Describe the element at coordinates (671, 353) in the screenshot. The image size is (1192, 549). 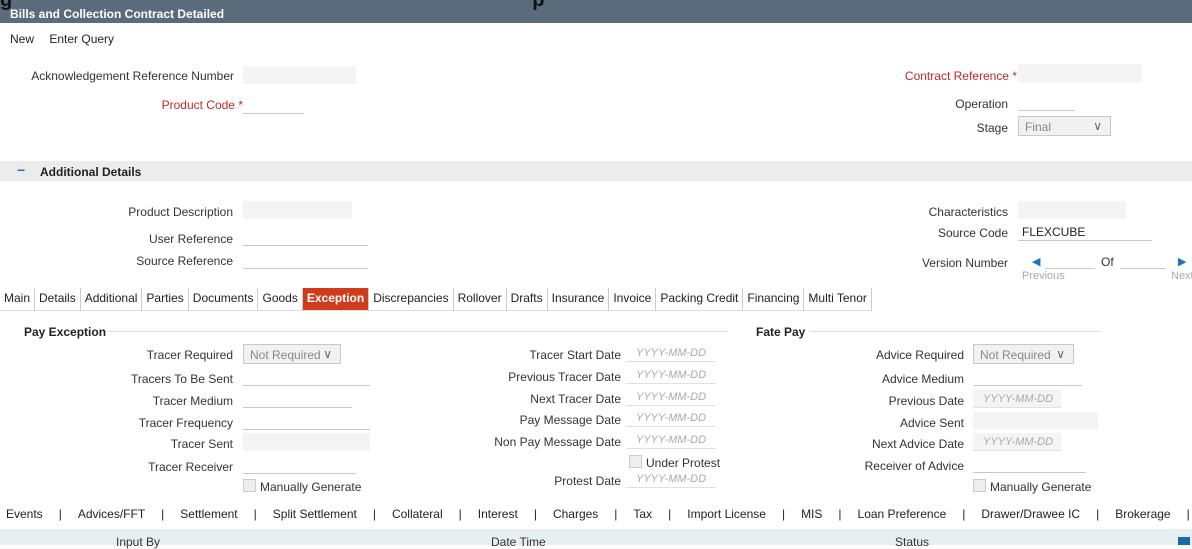
I see `tracer-start-date-input: YYYY-MM-DD` at that location.